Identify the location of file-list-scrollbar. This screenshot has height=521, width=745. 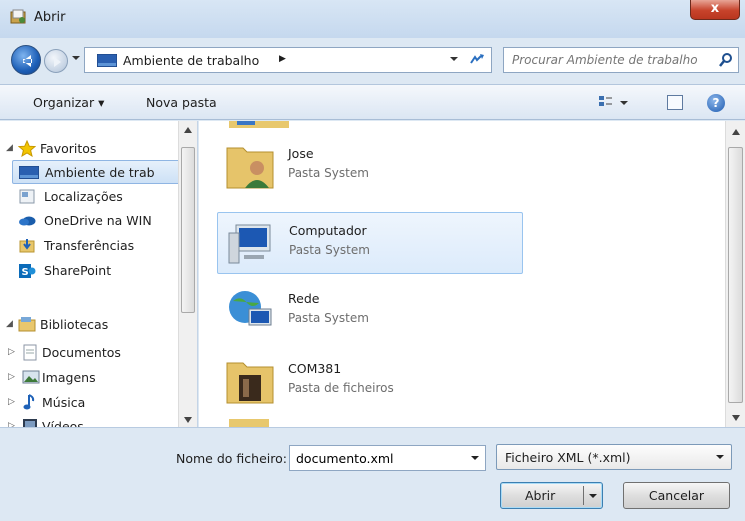
(735, 274).